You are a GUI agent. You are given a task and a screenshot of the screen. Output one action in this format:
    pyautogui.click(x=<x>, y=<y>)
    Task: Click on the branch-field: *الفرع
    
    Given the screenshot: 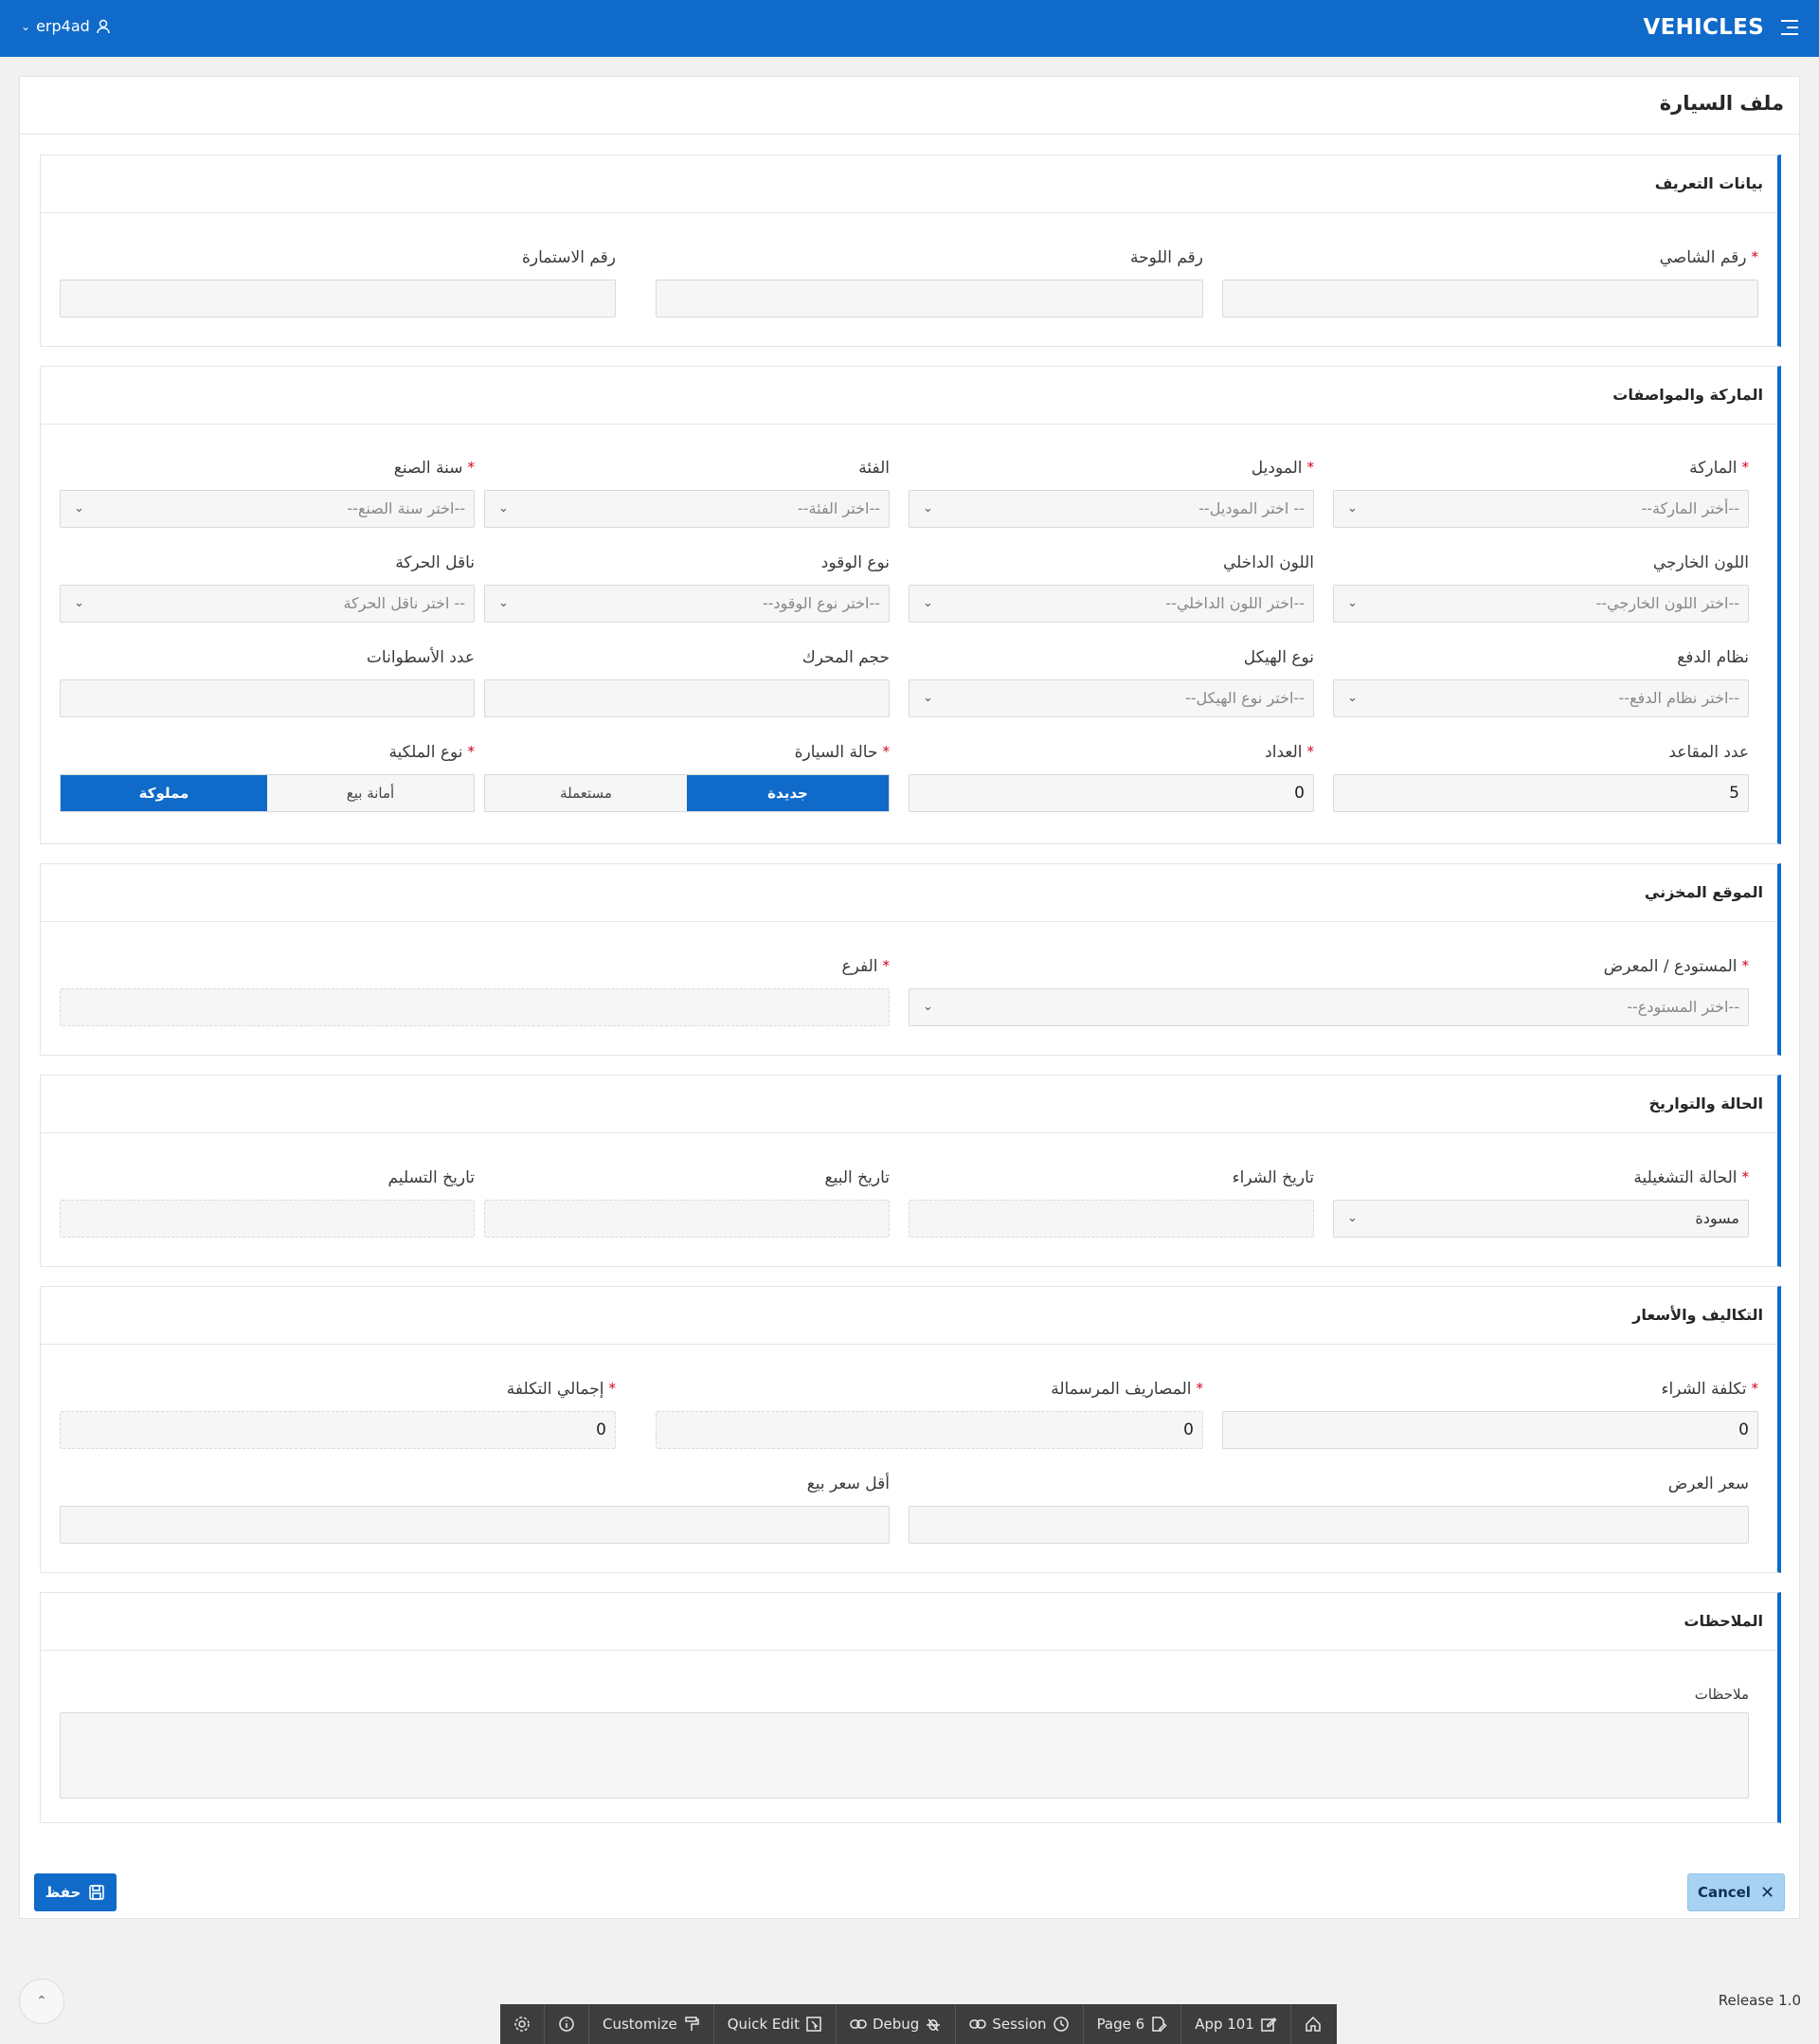 What is the action you would take?
    pyautogui.click(x=475, y=995)
    